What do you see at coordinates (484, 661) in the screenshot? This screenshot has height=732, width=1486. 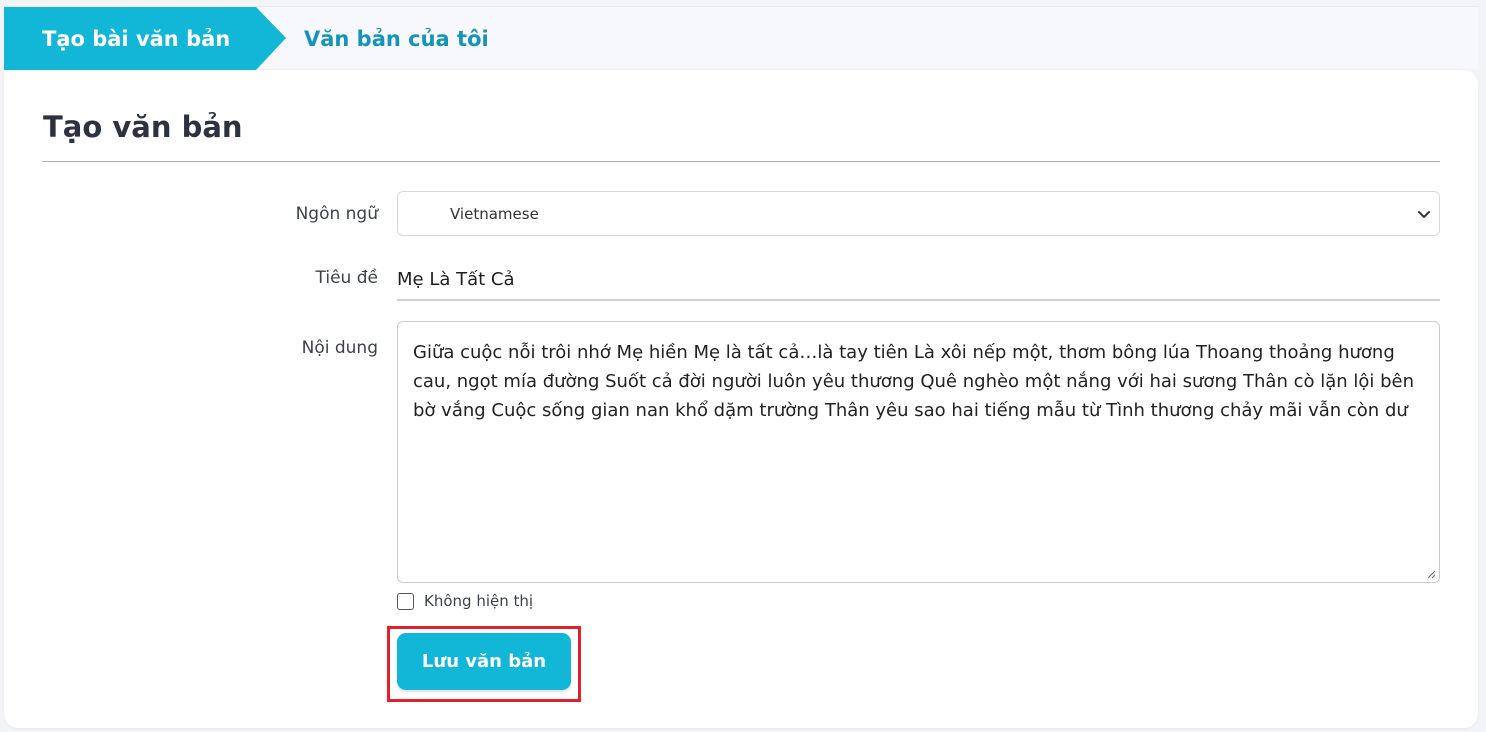 I see `save-button: Lưu văn bản` at bounding box center [484, 661].